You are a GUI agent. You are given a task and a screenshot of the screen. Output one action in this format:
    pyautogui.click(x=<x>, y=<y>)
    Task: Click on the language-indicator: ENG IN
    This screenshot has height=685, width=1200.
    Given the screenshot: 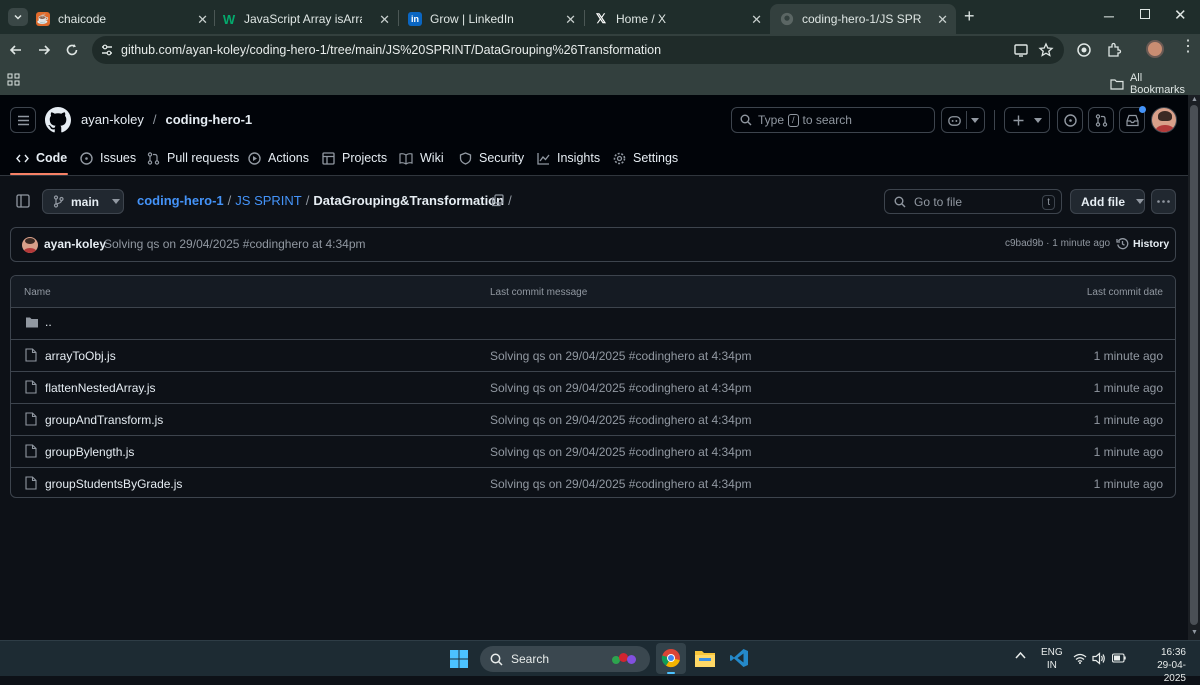 What is the action you would take?
    pyautogui.click(x=1052, y=659)
    